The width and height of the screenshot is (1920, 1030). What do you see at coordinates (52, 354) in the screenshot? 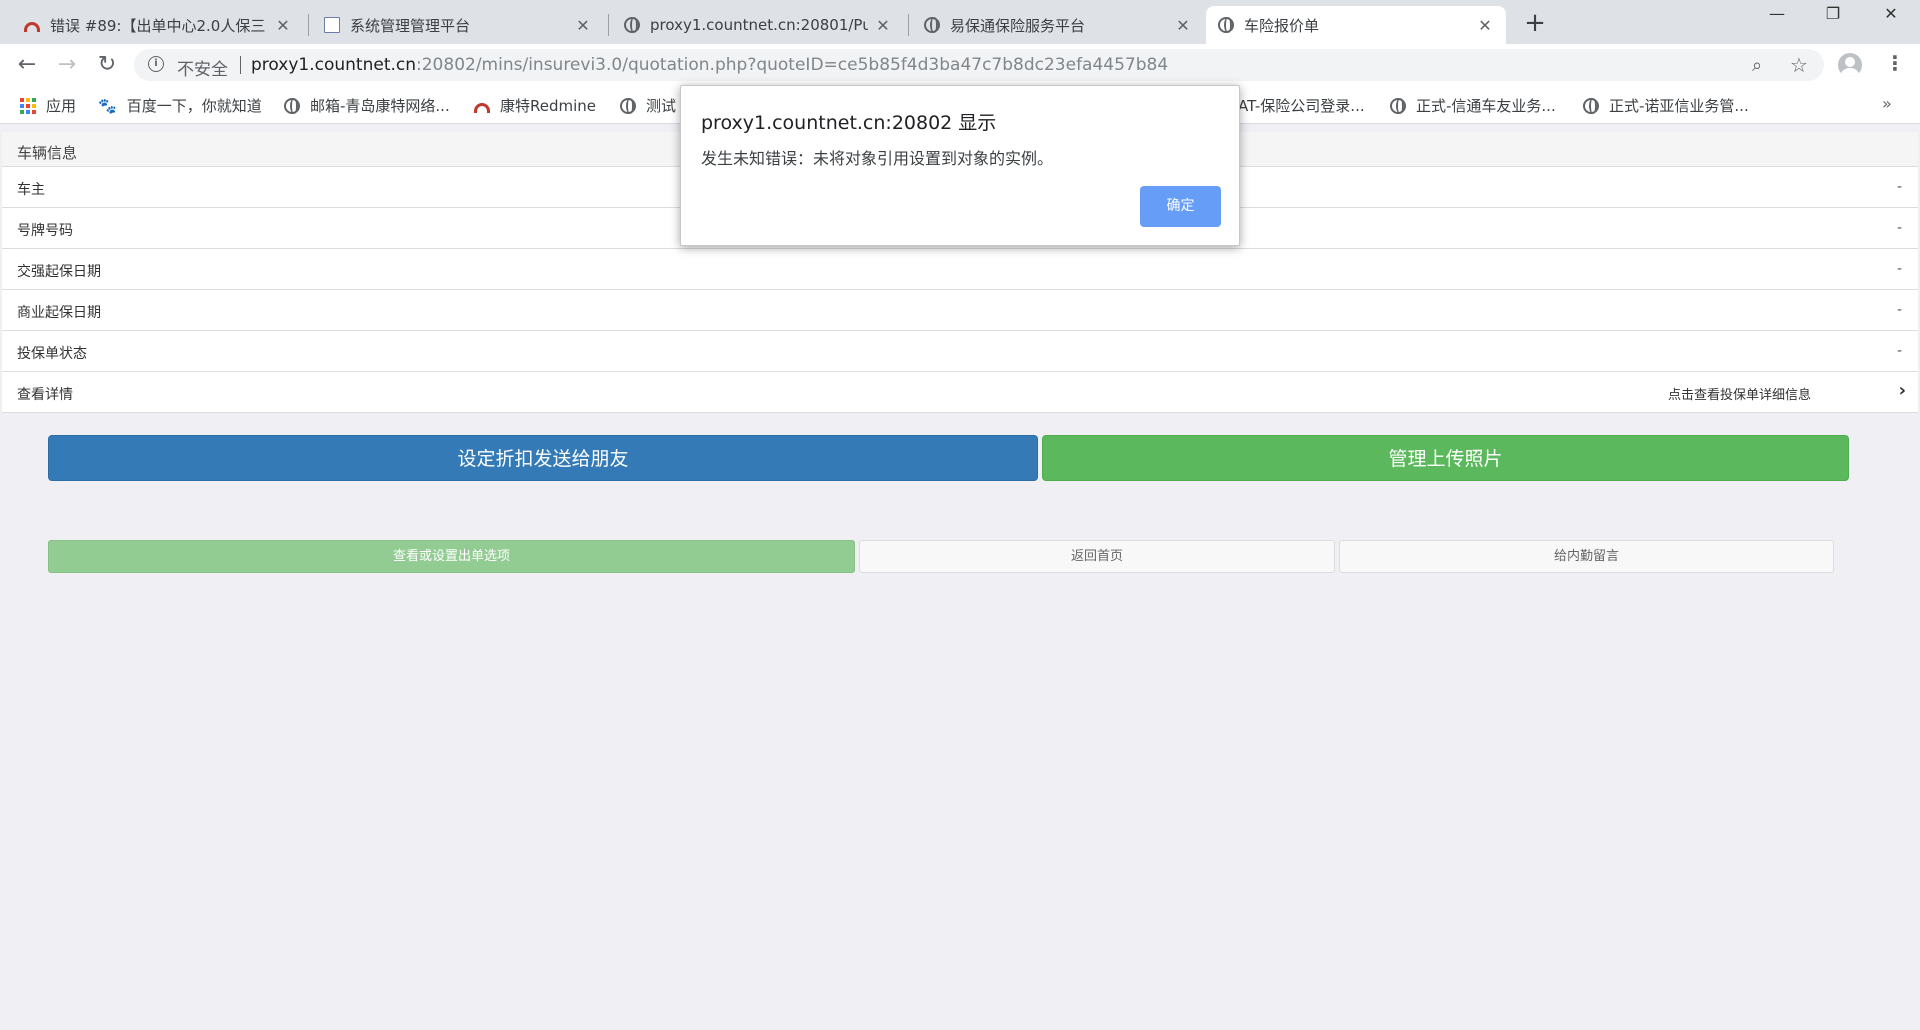
I see `row-label: 投保单状态` at bounding box center [52, 354].